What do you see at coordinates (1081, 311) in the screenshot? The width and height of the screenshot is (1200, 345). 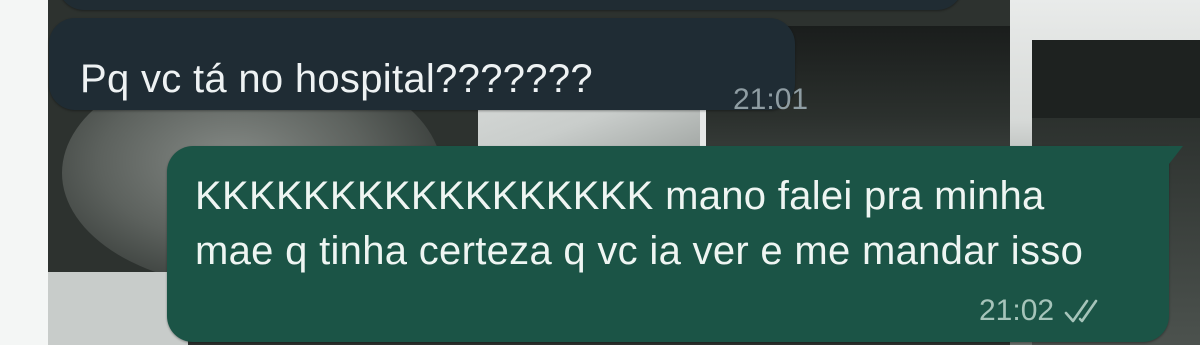 I see `double-check-read-icon` at bounding box center [1081, 311].